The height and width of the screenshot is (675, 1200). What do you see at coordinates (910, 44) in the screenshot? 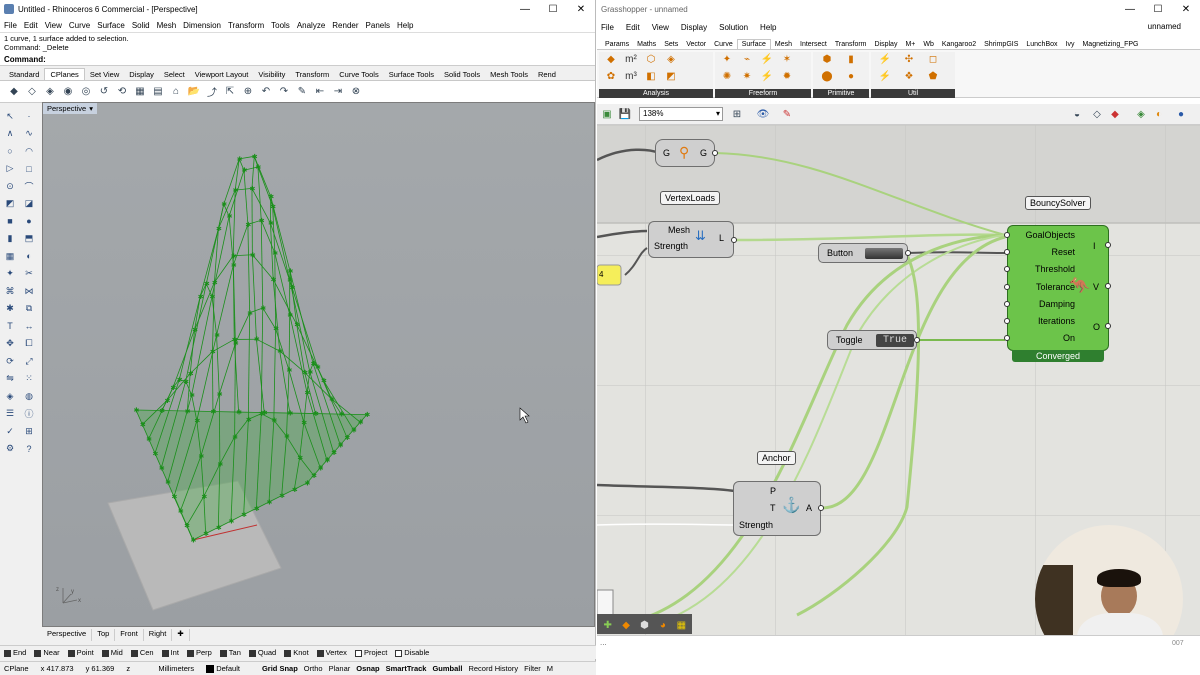
I see `gh-tab-m: M+` at bounding box center [910, 44].